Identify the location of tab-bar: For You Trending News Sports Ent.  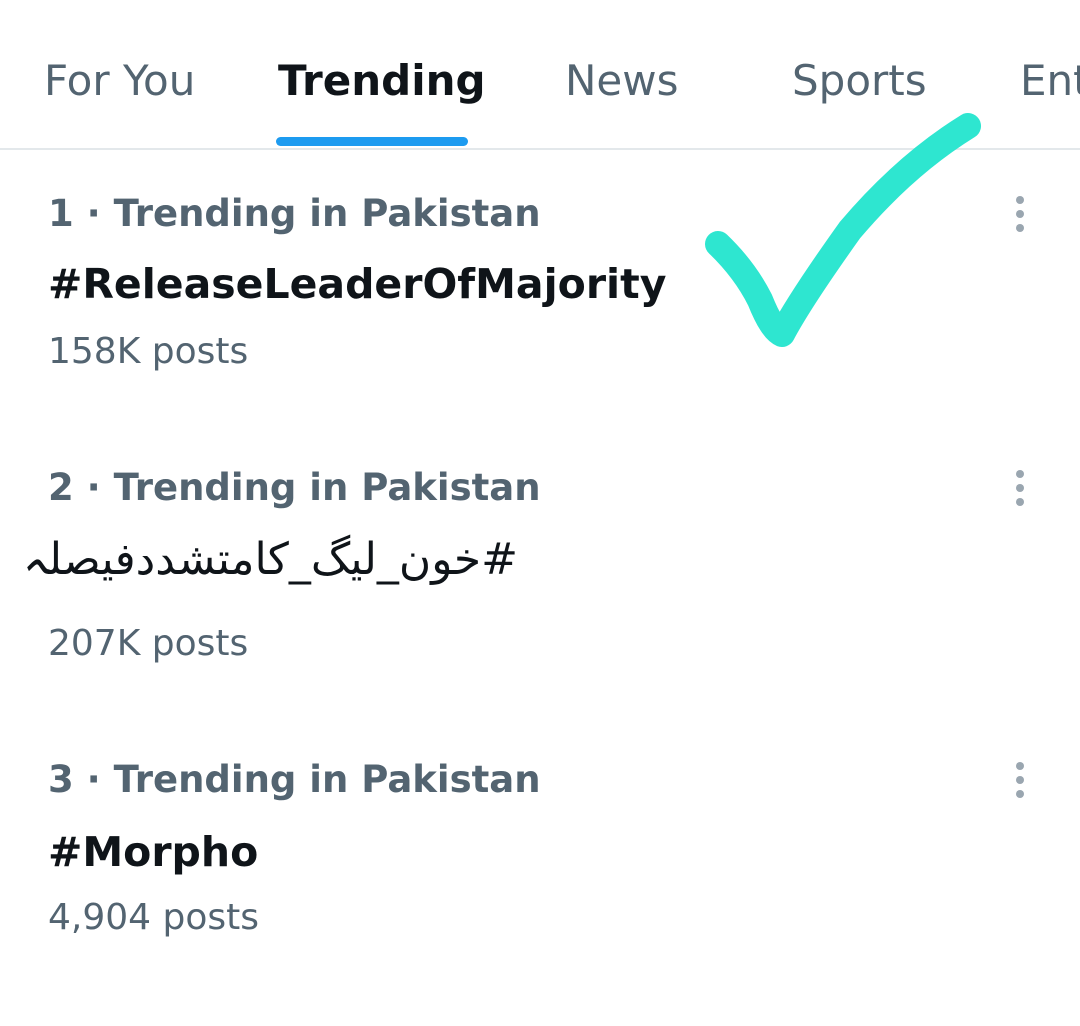
(540, 75).